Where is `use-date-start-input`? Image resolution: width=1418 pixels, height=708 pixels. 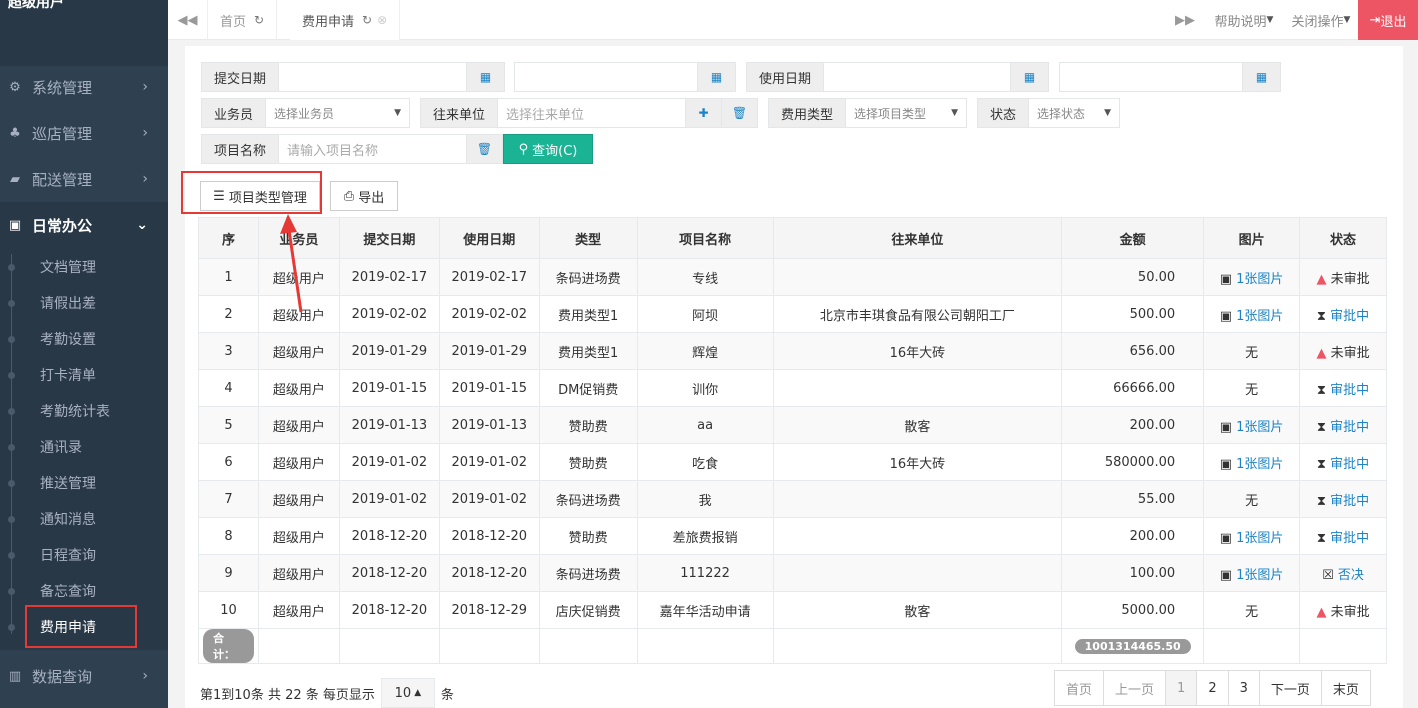 use-date-start-input is located at coordinates (917, 77).